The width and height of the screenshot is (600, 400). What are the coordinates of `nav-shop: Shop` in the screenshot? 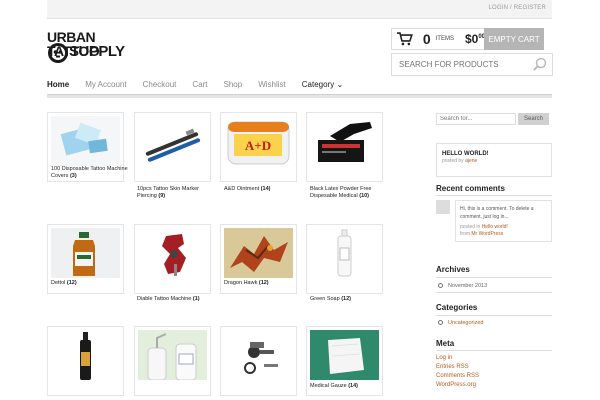 It's located at (233, 87).